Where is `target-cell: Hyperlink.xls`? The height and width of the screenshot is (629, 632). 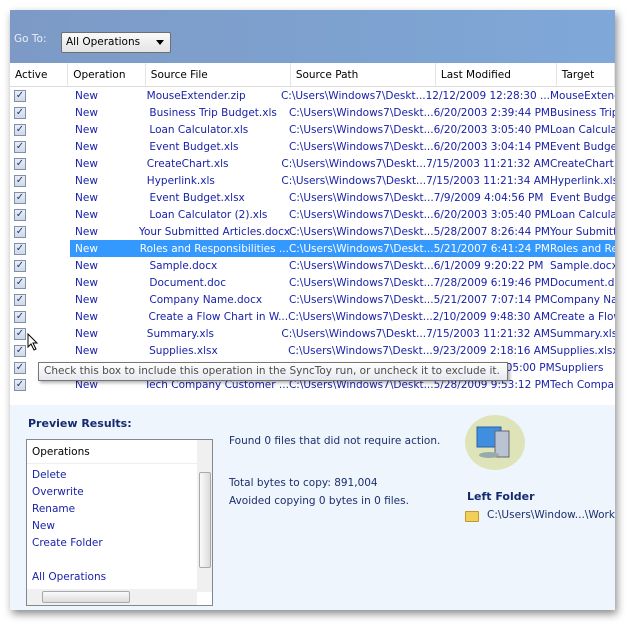 target-cell: Hyperlink.xls is located at coordinates (582, 180).